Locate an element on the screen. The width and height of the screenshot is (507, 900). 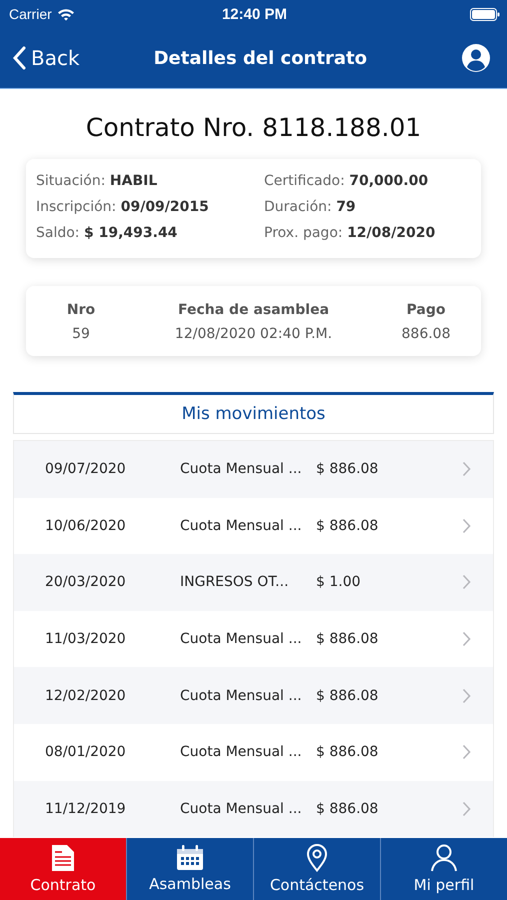
chevron-left-icon is located at coordinates (19, 58).